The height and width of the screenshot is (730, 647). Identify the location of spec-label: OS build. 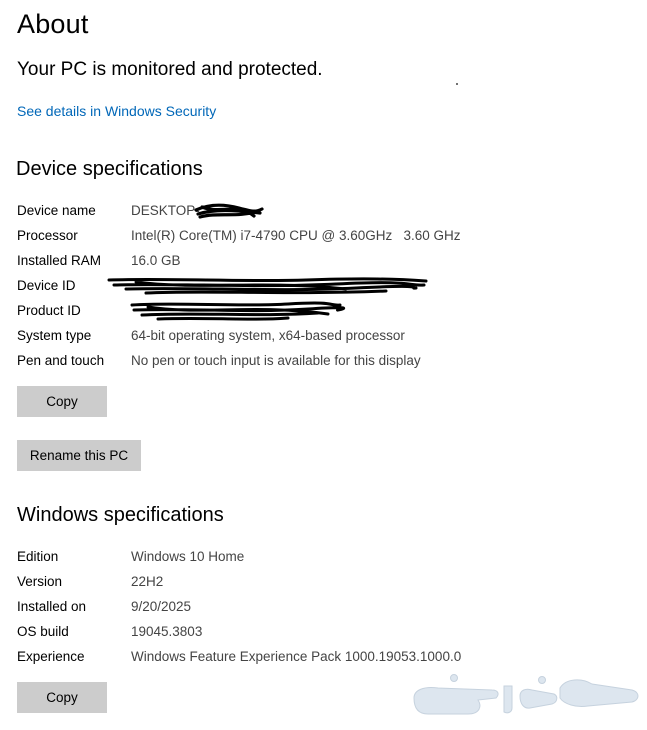
(43, 631).